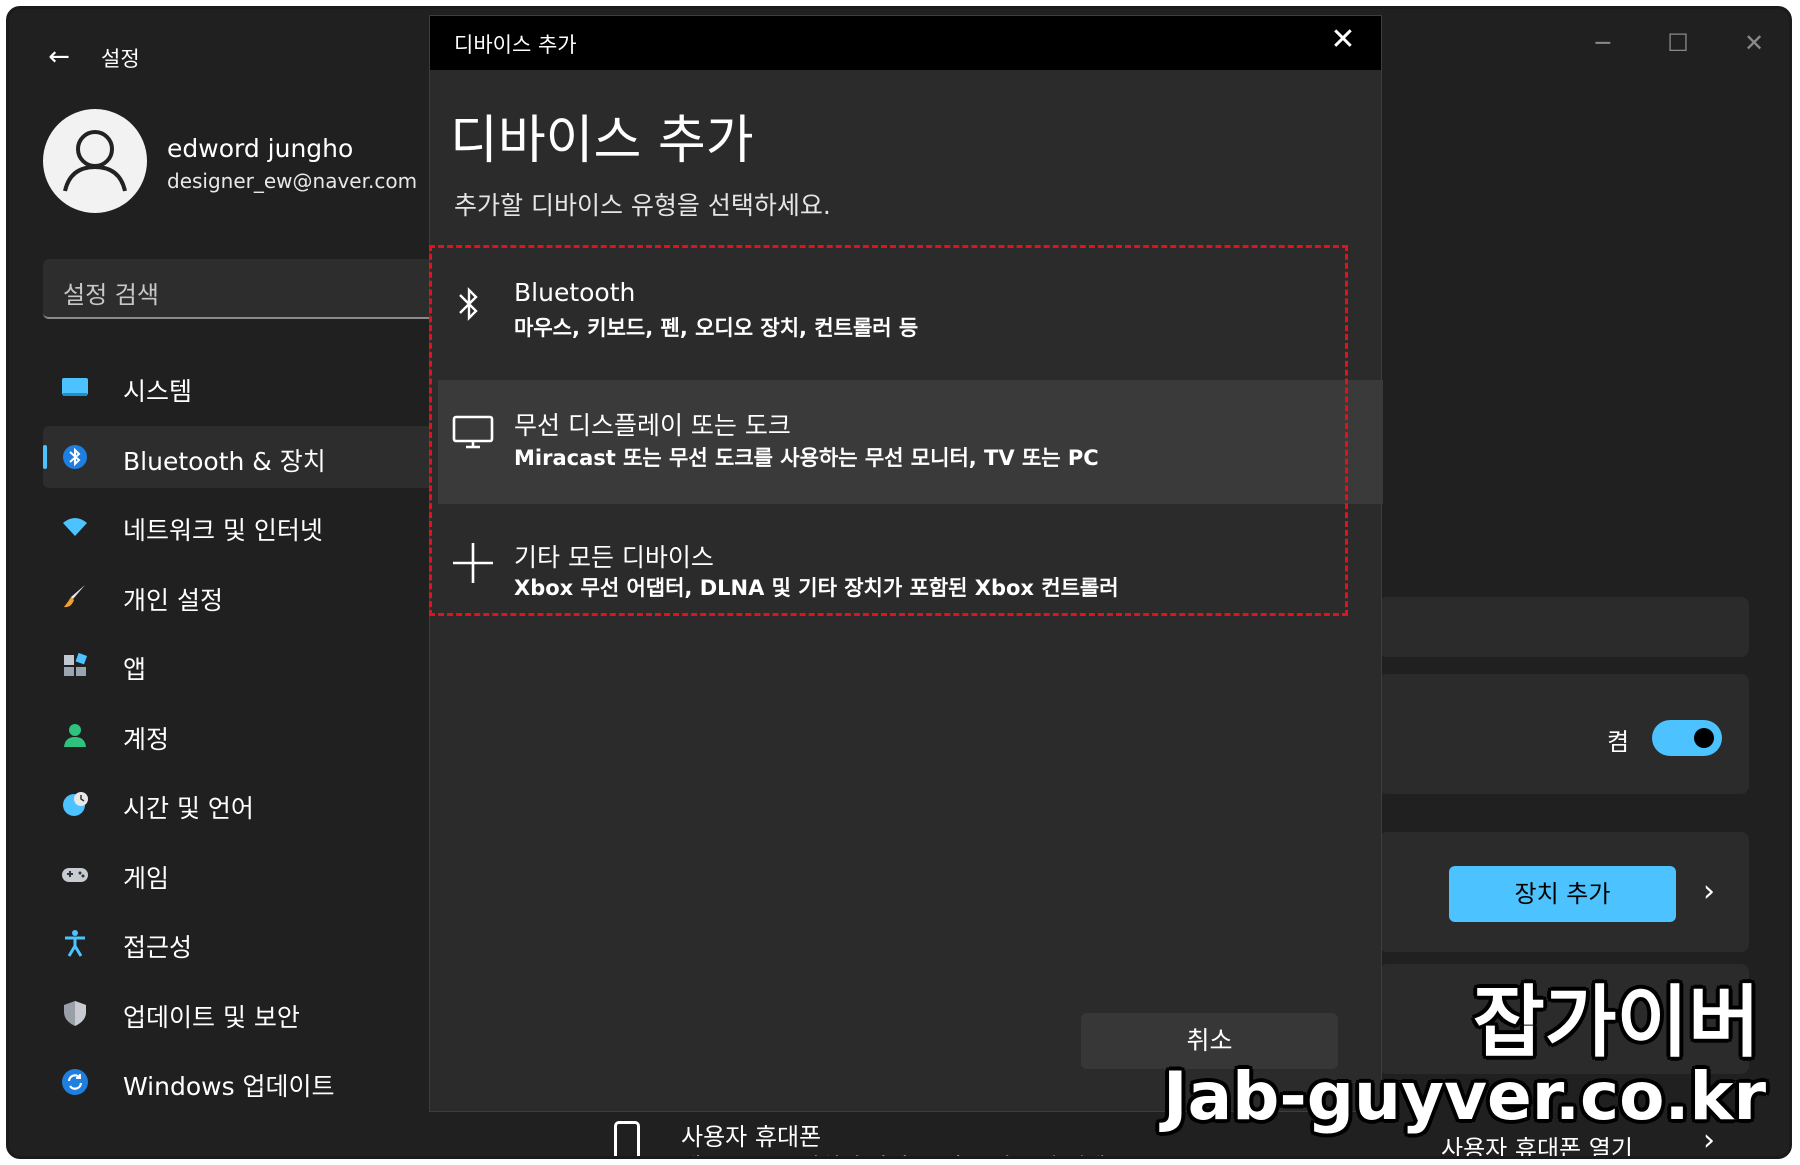 Image resolution: width=1800 pixels, height=1165 pixels. I want to click on dialog-close-button: ✕, so click(1343, 39).